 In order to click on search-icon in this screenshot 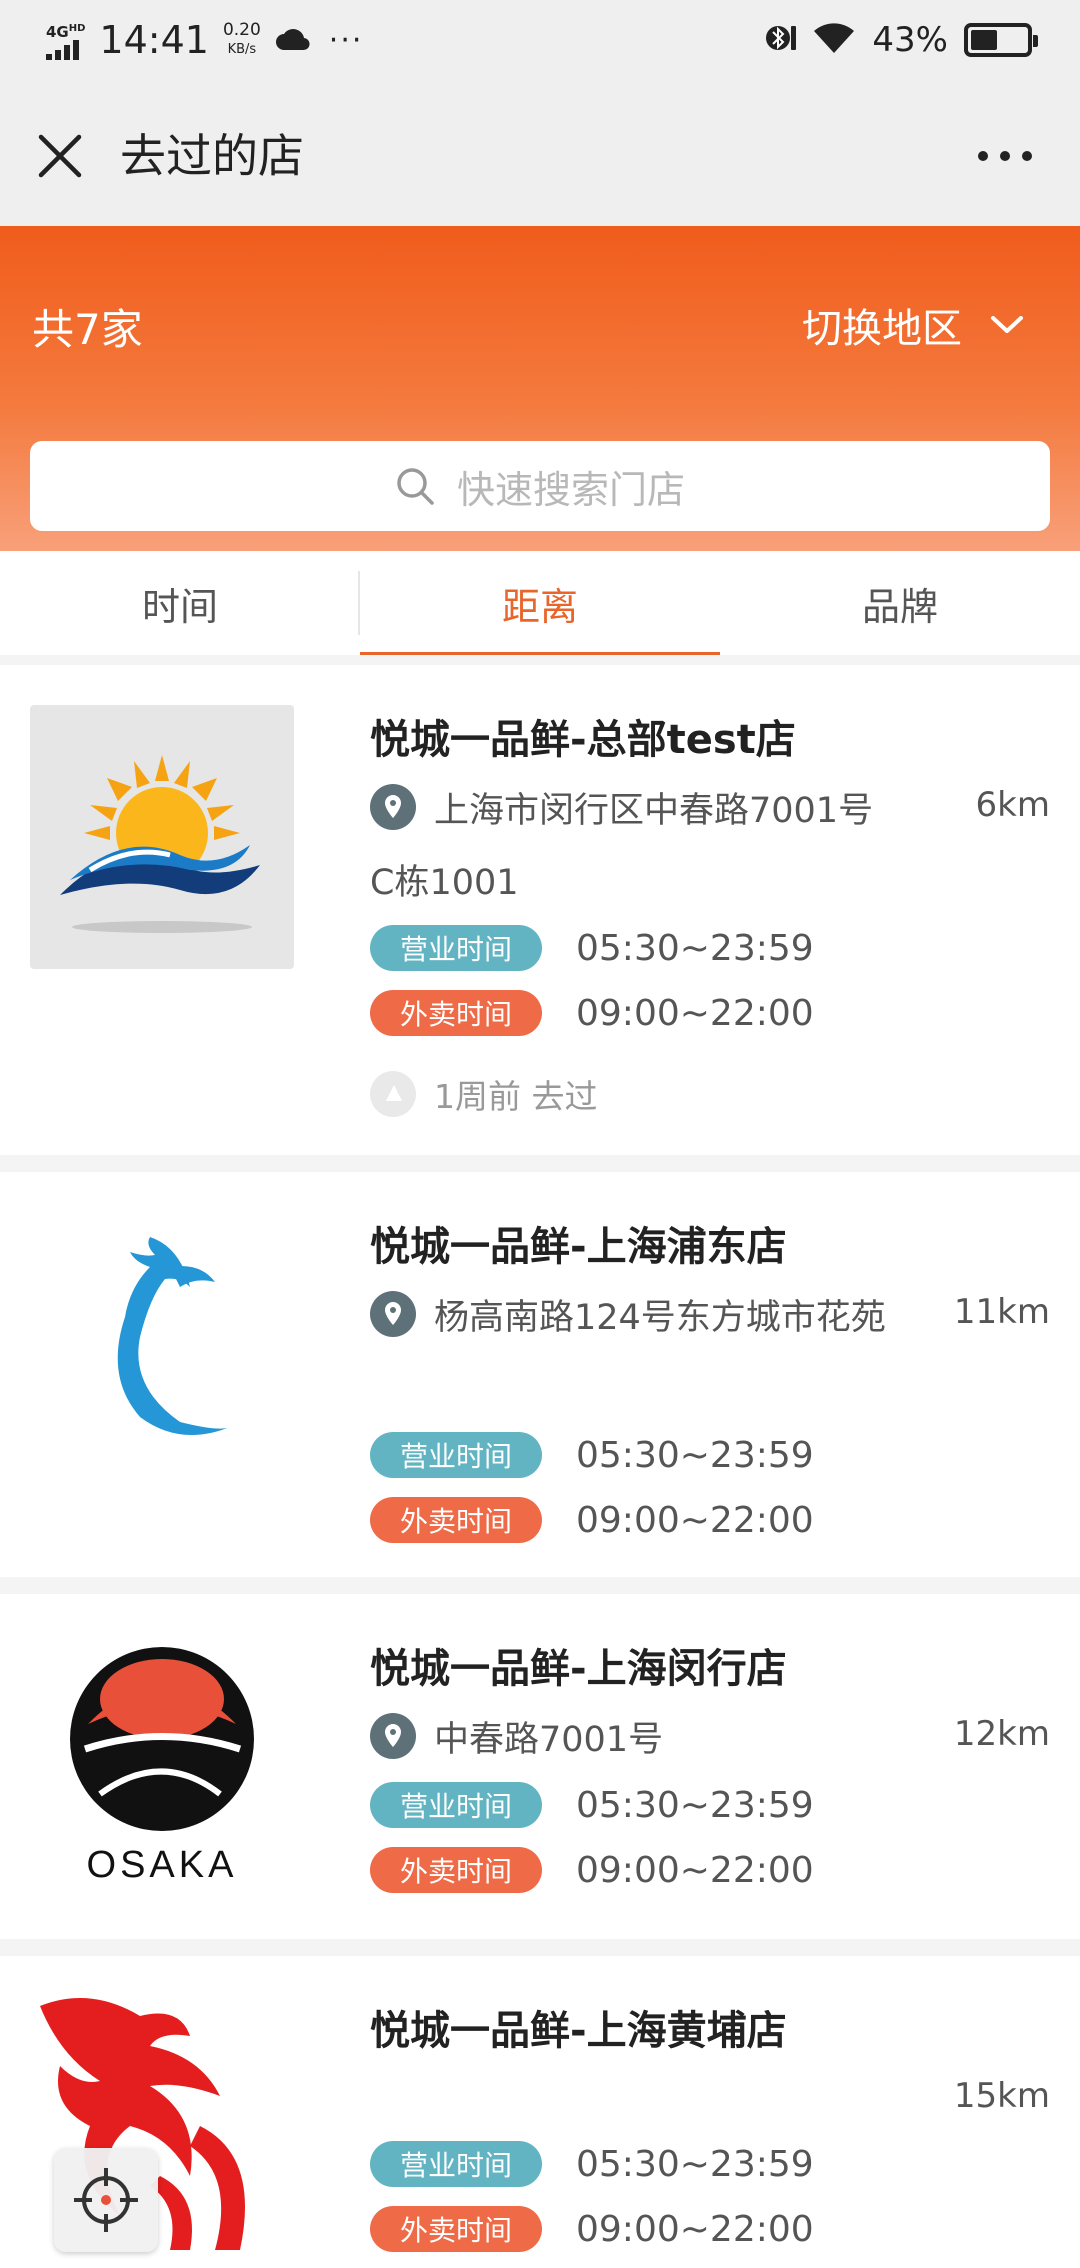, I will do `click(415, 486)`.